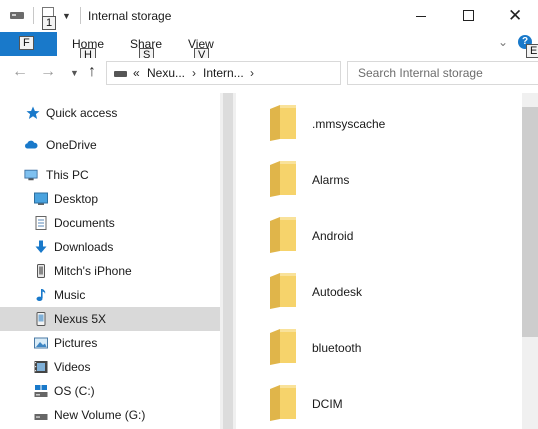 The image size is (538, 429). I want to click on computer-icon, so click(31, 175).